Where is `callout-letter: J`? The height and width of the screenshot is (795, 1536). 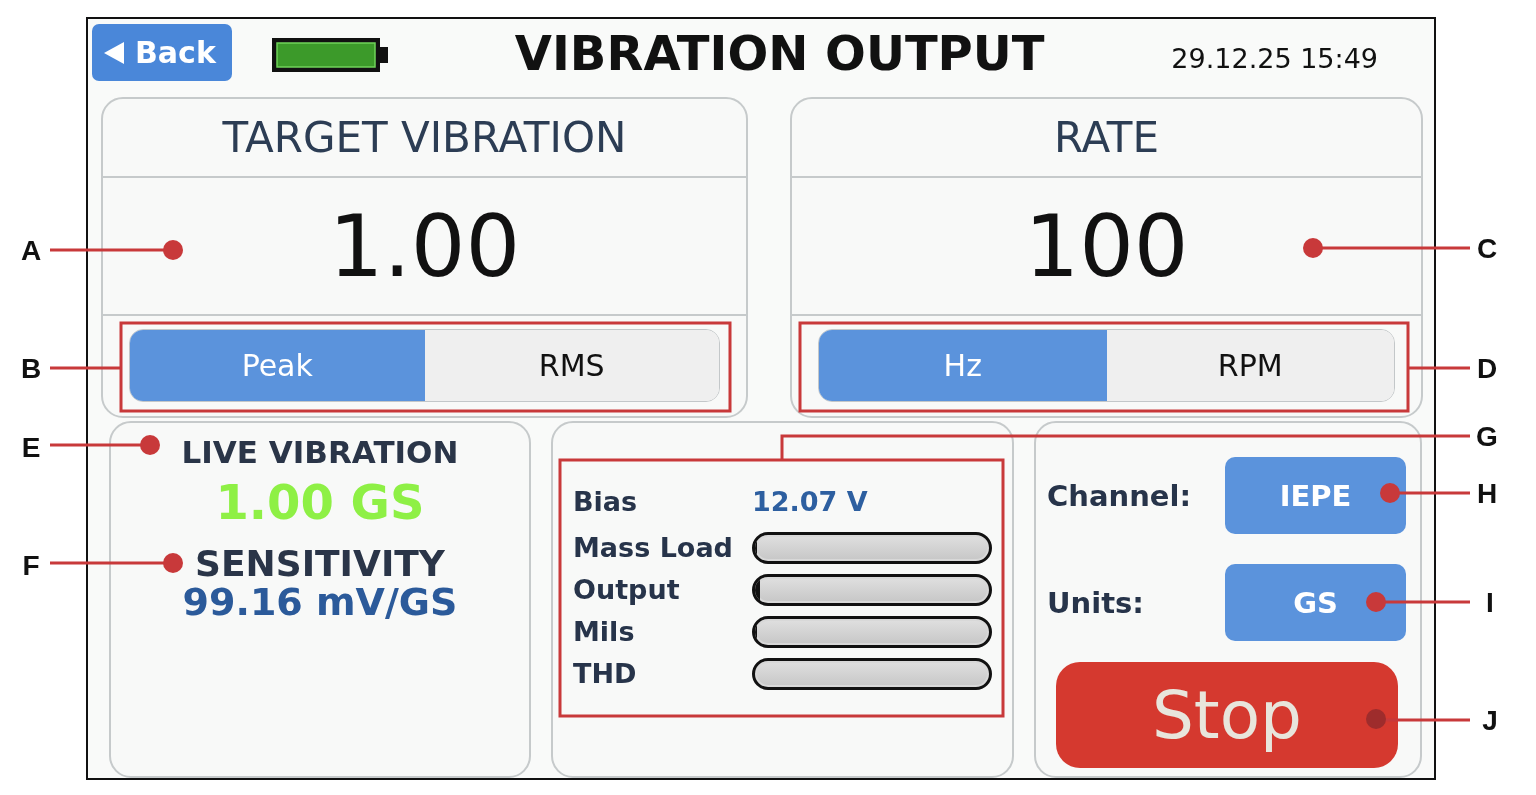 callout-letter: J is located at coordinates (1490, 720).